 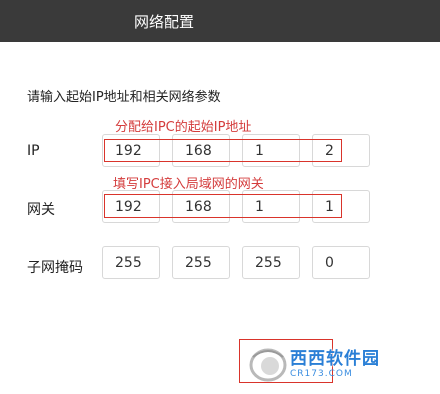 I want to click on ip-hint: 分配给IPC的起始IP地址, so click(x=183, y=127).